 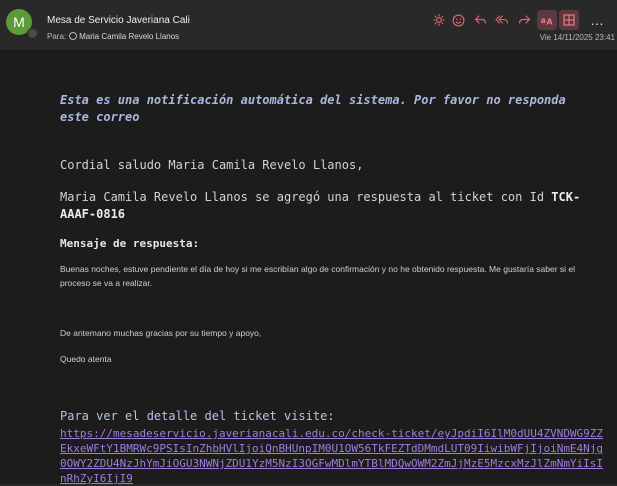 I want to click on reply-all-icon, so click(x=502, y=20).